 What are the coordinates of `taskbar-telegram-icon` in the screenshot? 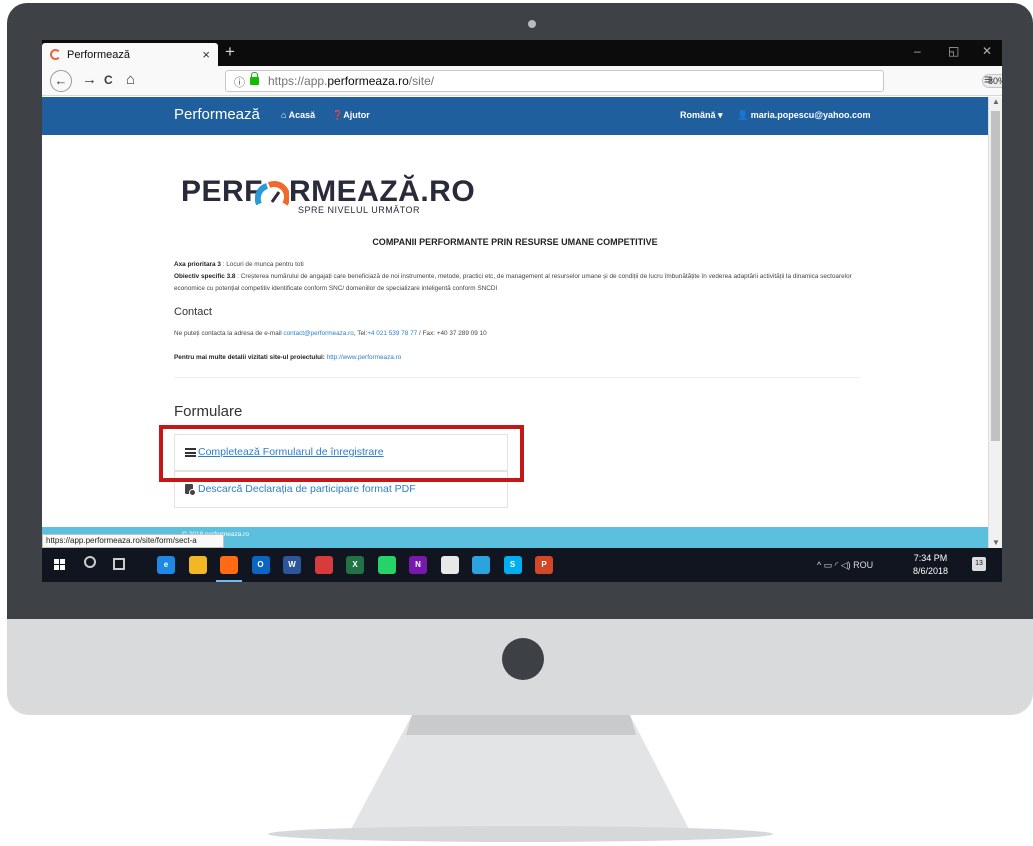 It's located at (481, 565).